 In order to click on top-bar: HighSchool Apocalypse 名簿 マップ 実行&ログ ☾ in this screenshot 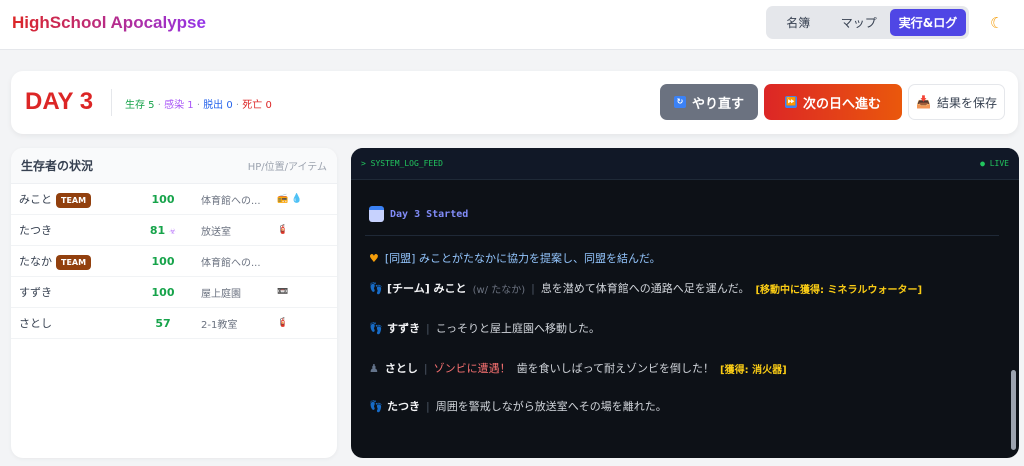, I will do `click(512, 25)`.